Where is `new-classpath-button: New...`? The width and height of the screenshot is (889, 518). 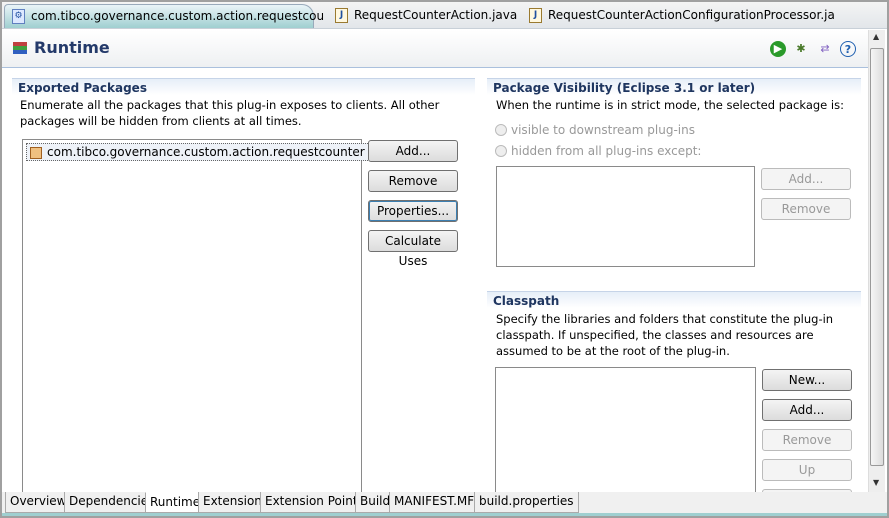
new-classpath-button: New... is located at coordinates (807, 380).